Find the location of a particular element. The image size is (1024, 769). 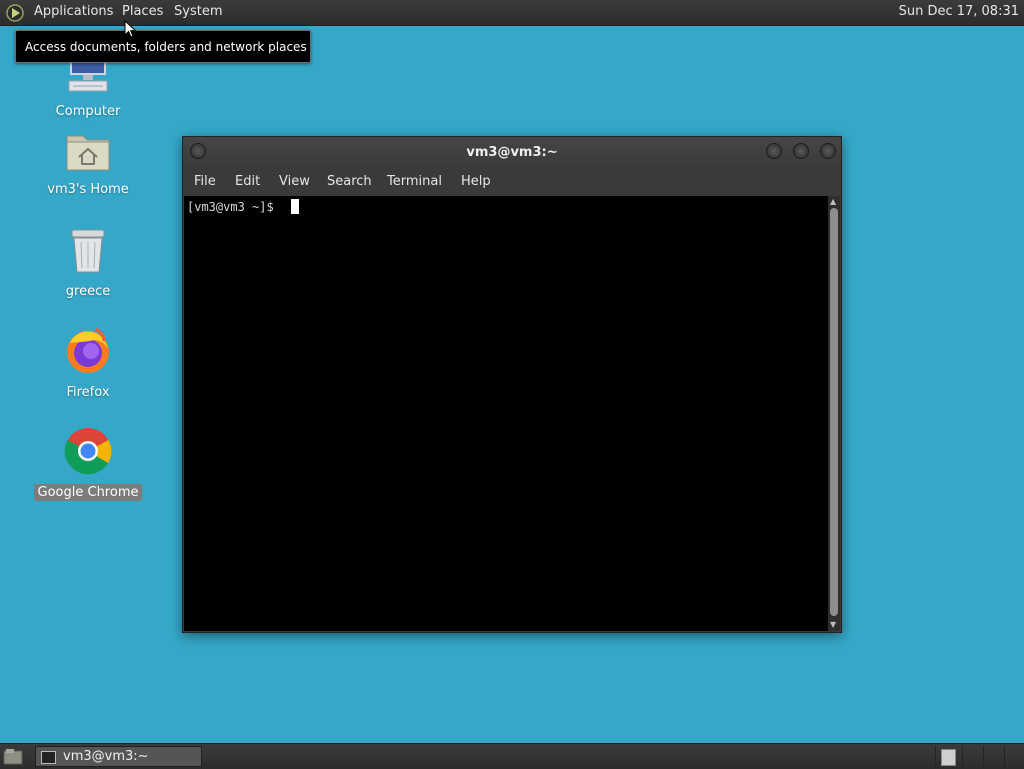

workspace-switcher-active is located at coordinates (948, 757).